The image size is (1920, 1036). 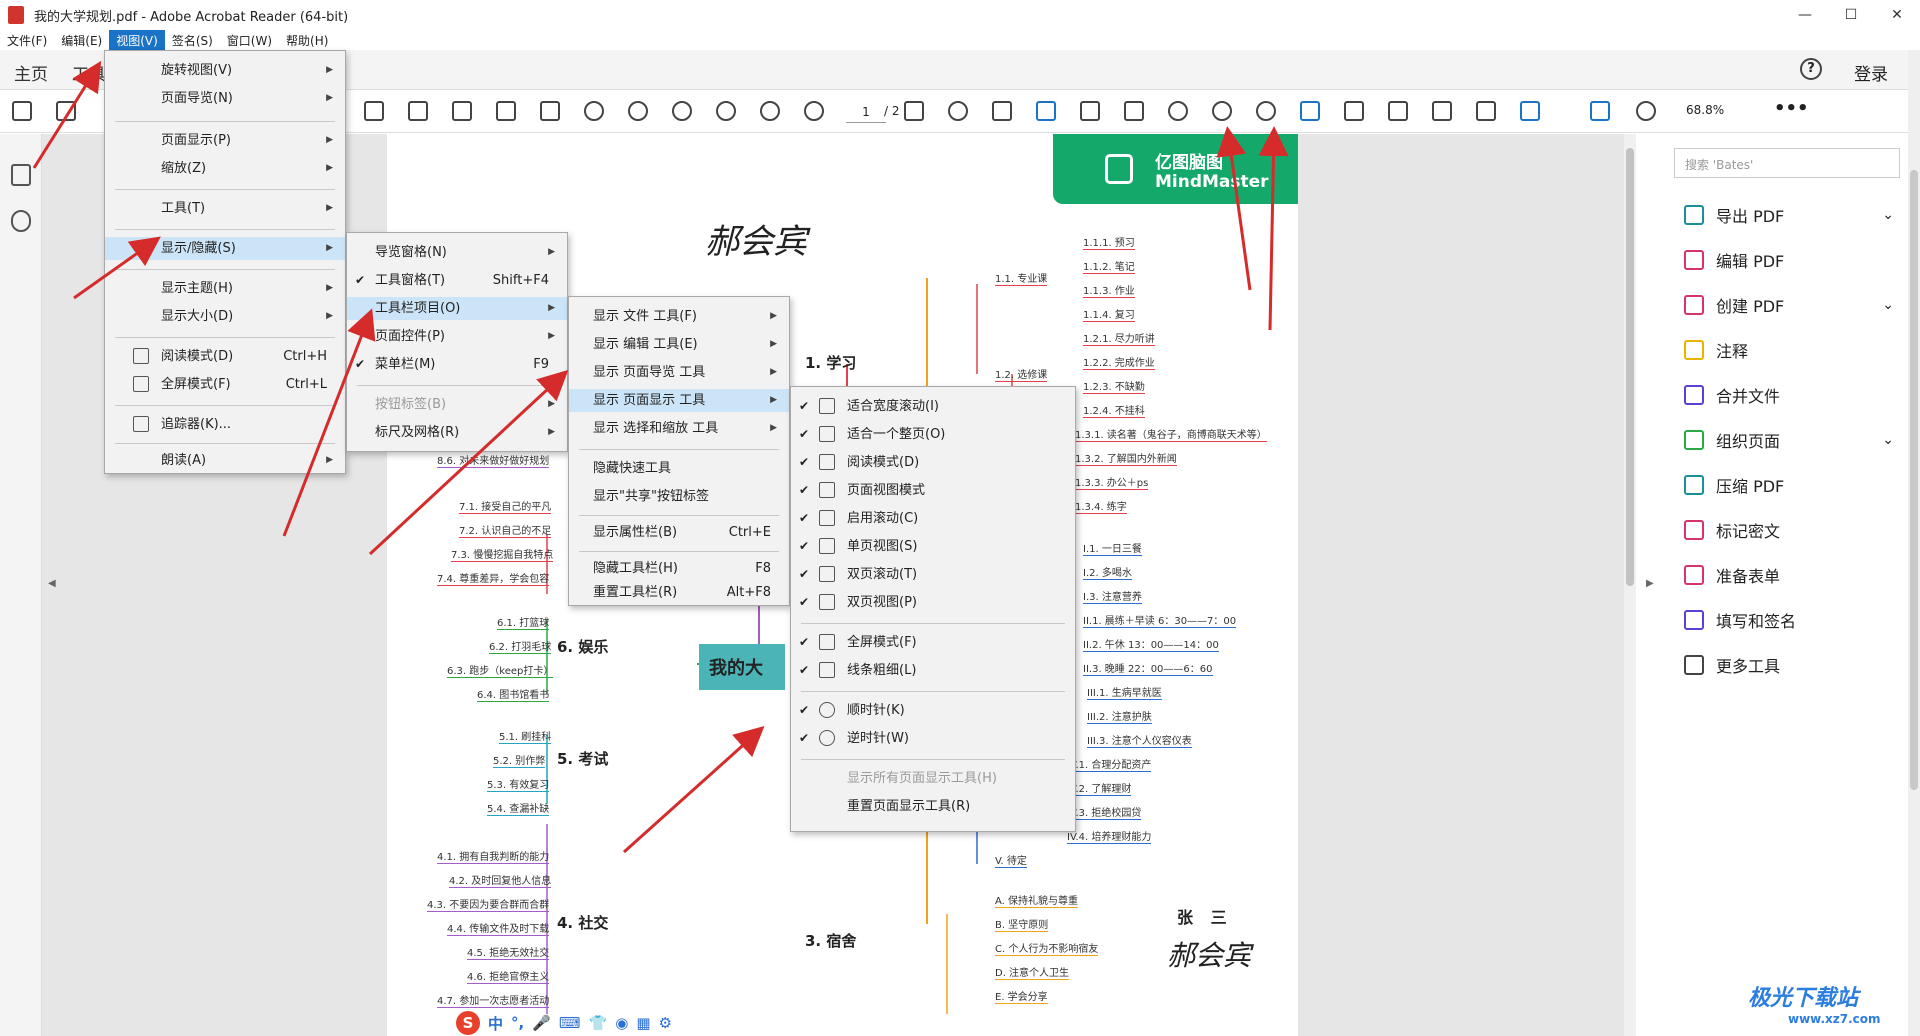 What do you see at coordinates (462, 111) in the screenshot?
I see `clipboard-icon` at bounding box center [462, 111].